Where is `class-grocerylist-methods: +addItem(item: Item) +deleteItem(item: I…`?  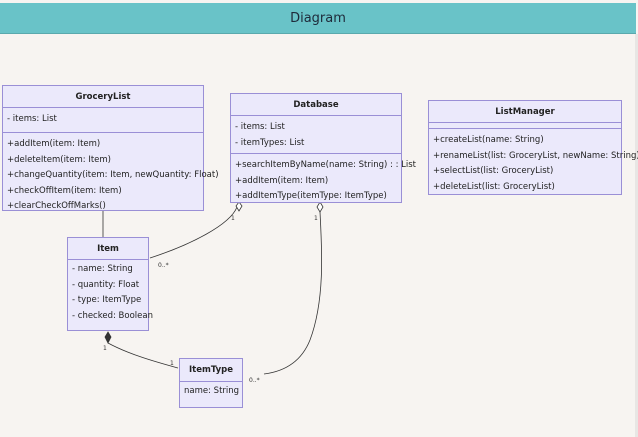 class-grocerylist-methods: +addItem(item: Item) +deleteItem(item: I… is located at coordinates (111, 175).